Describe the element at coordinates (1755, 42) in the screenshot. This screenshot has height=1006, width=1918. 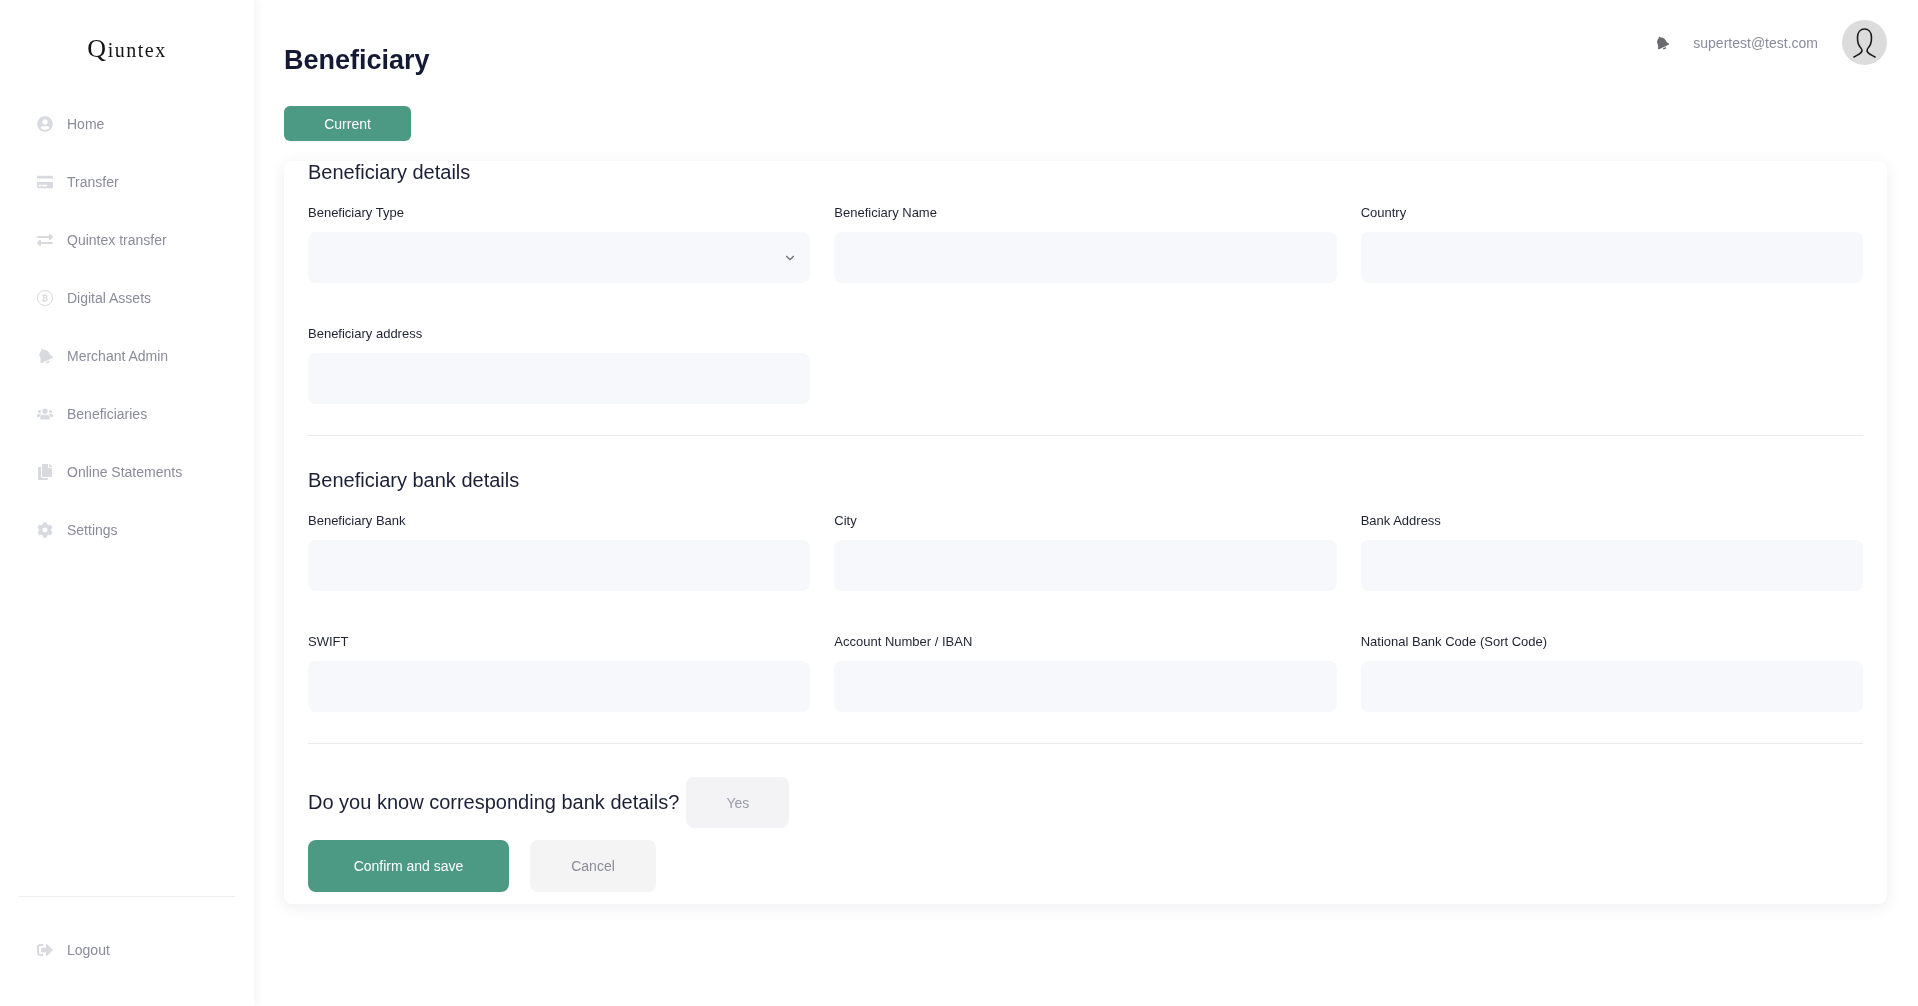
I see `user-email: supertest@test.com` at that location.